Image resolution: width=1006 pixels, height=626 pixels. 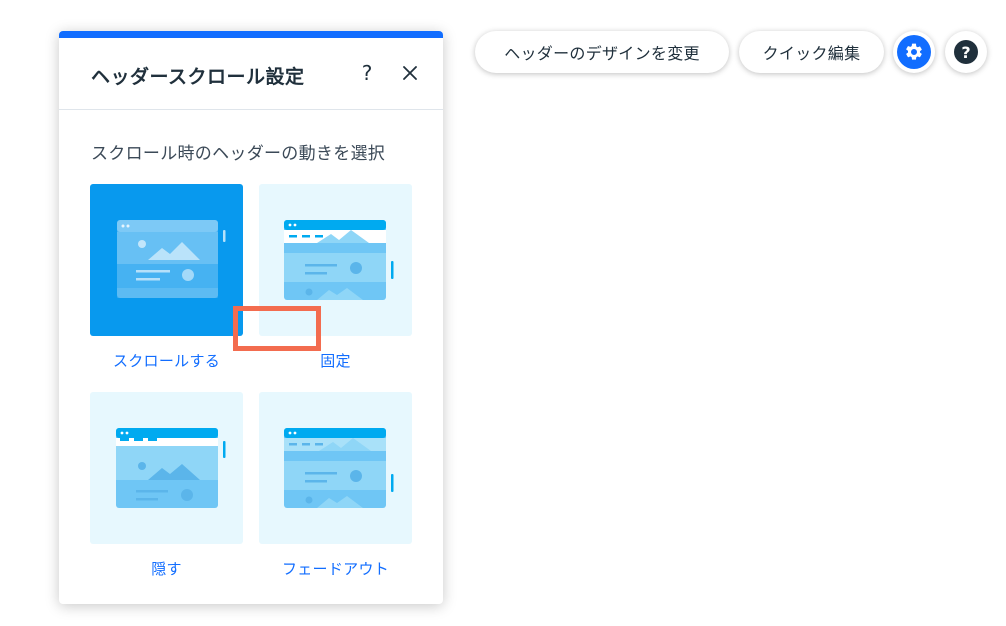 I want to click on option-fade-out-thumbnail, so click(x=335, y=468).